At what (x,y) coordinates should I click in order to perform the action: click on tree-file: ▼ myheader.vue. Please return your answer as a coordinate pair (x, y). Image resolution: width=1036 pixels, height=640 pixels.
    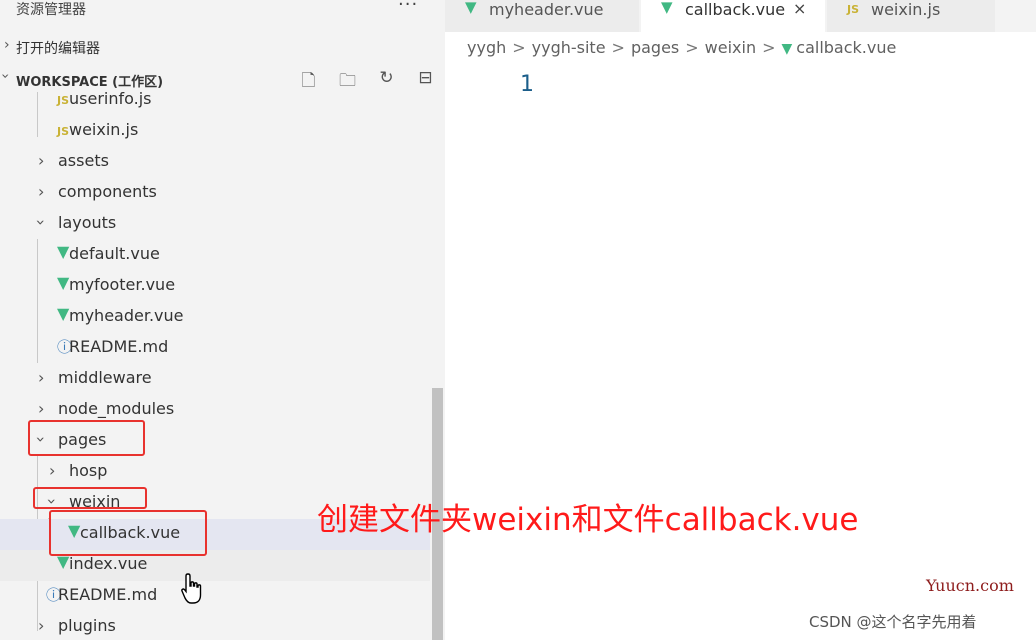
    Looking at the image, I should click on (215, 317).